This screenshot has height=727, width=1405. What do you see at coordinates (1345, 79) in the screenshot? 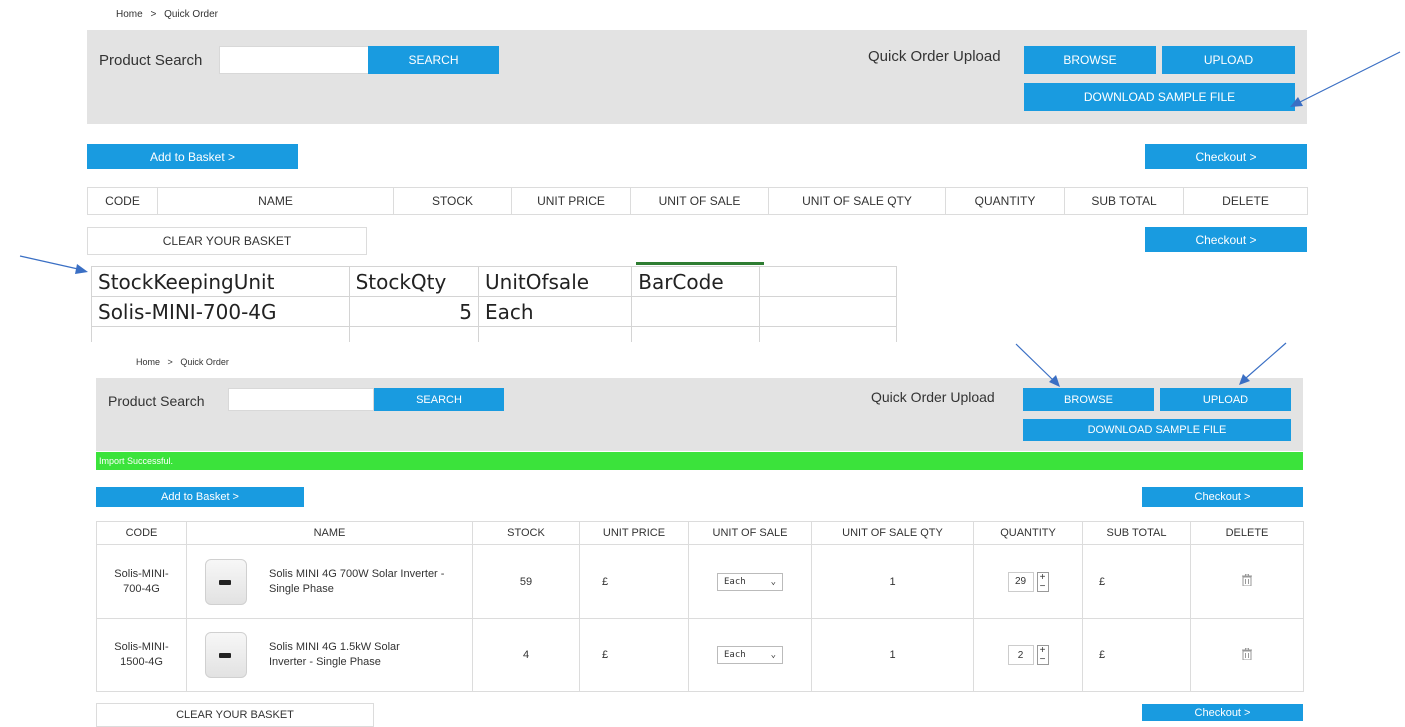
I see `arrow-to-download-sample-icon` at bounding box center [1345, 79].